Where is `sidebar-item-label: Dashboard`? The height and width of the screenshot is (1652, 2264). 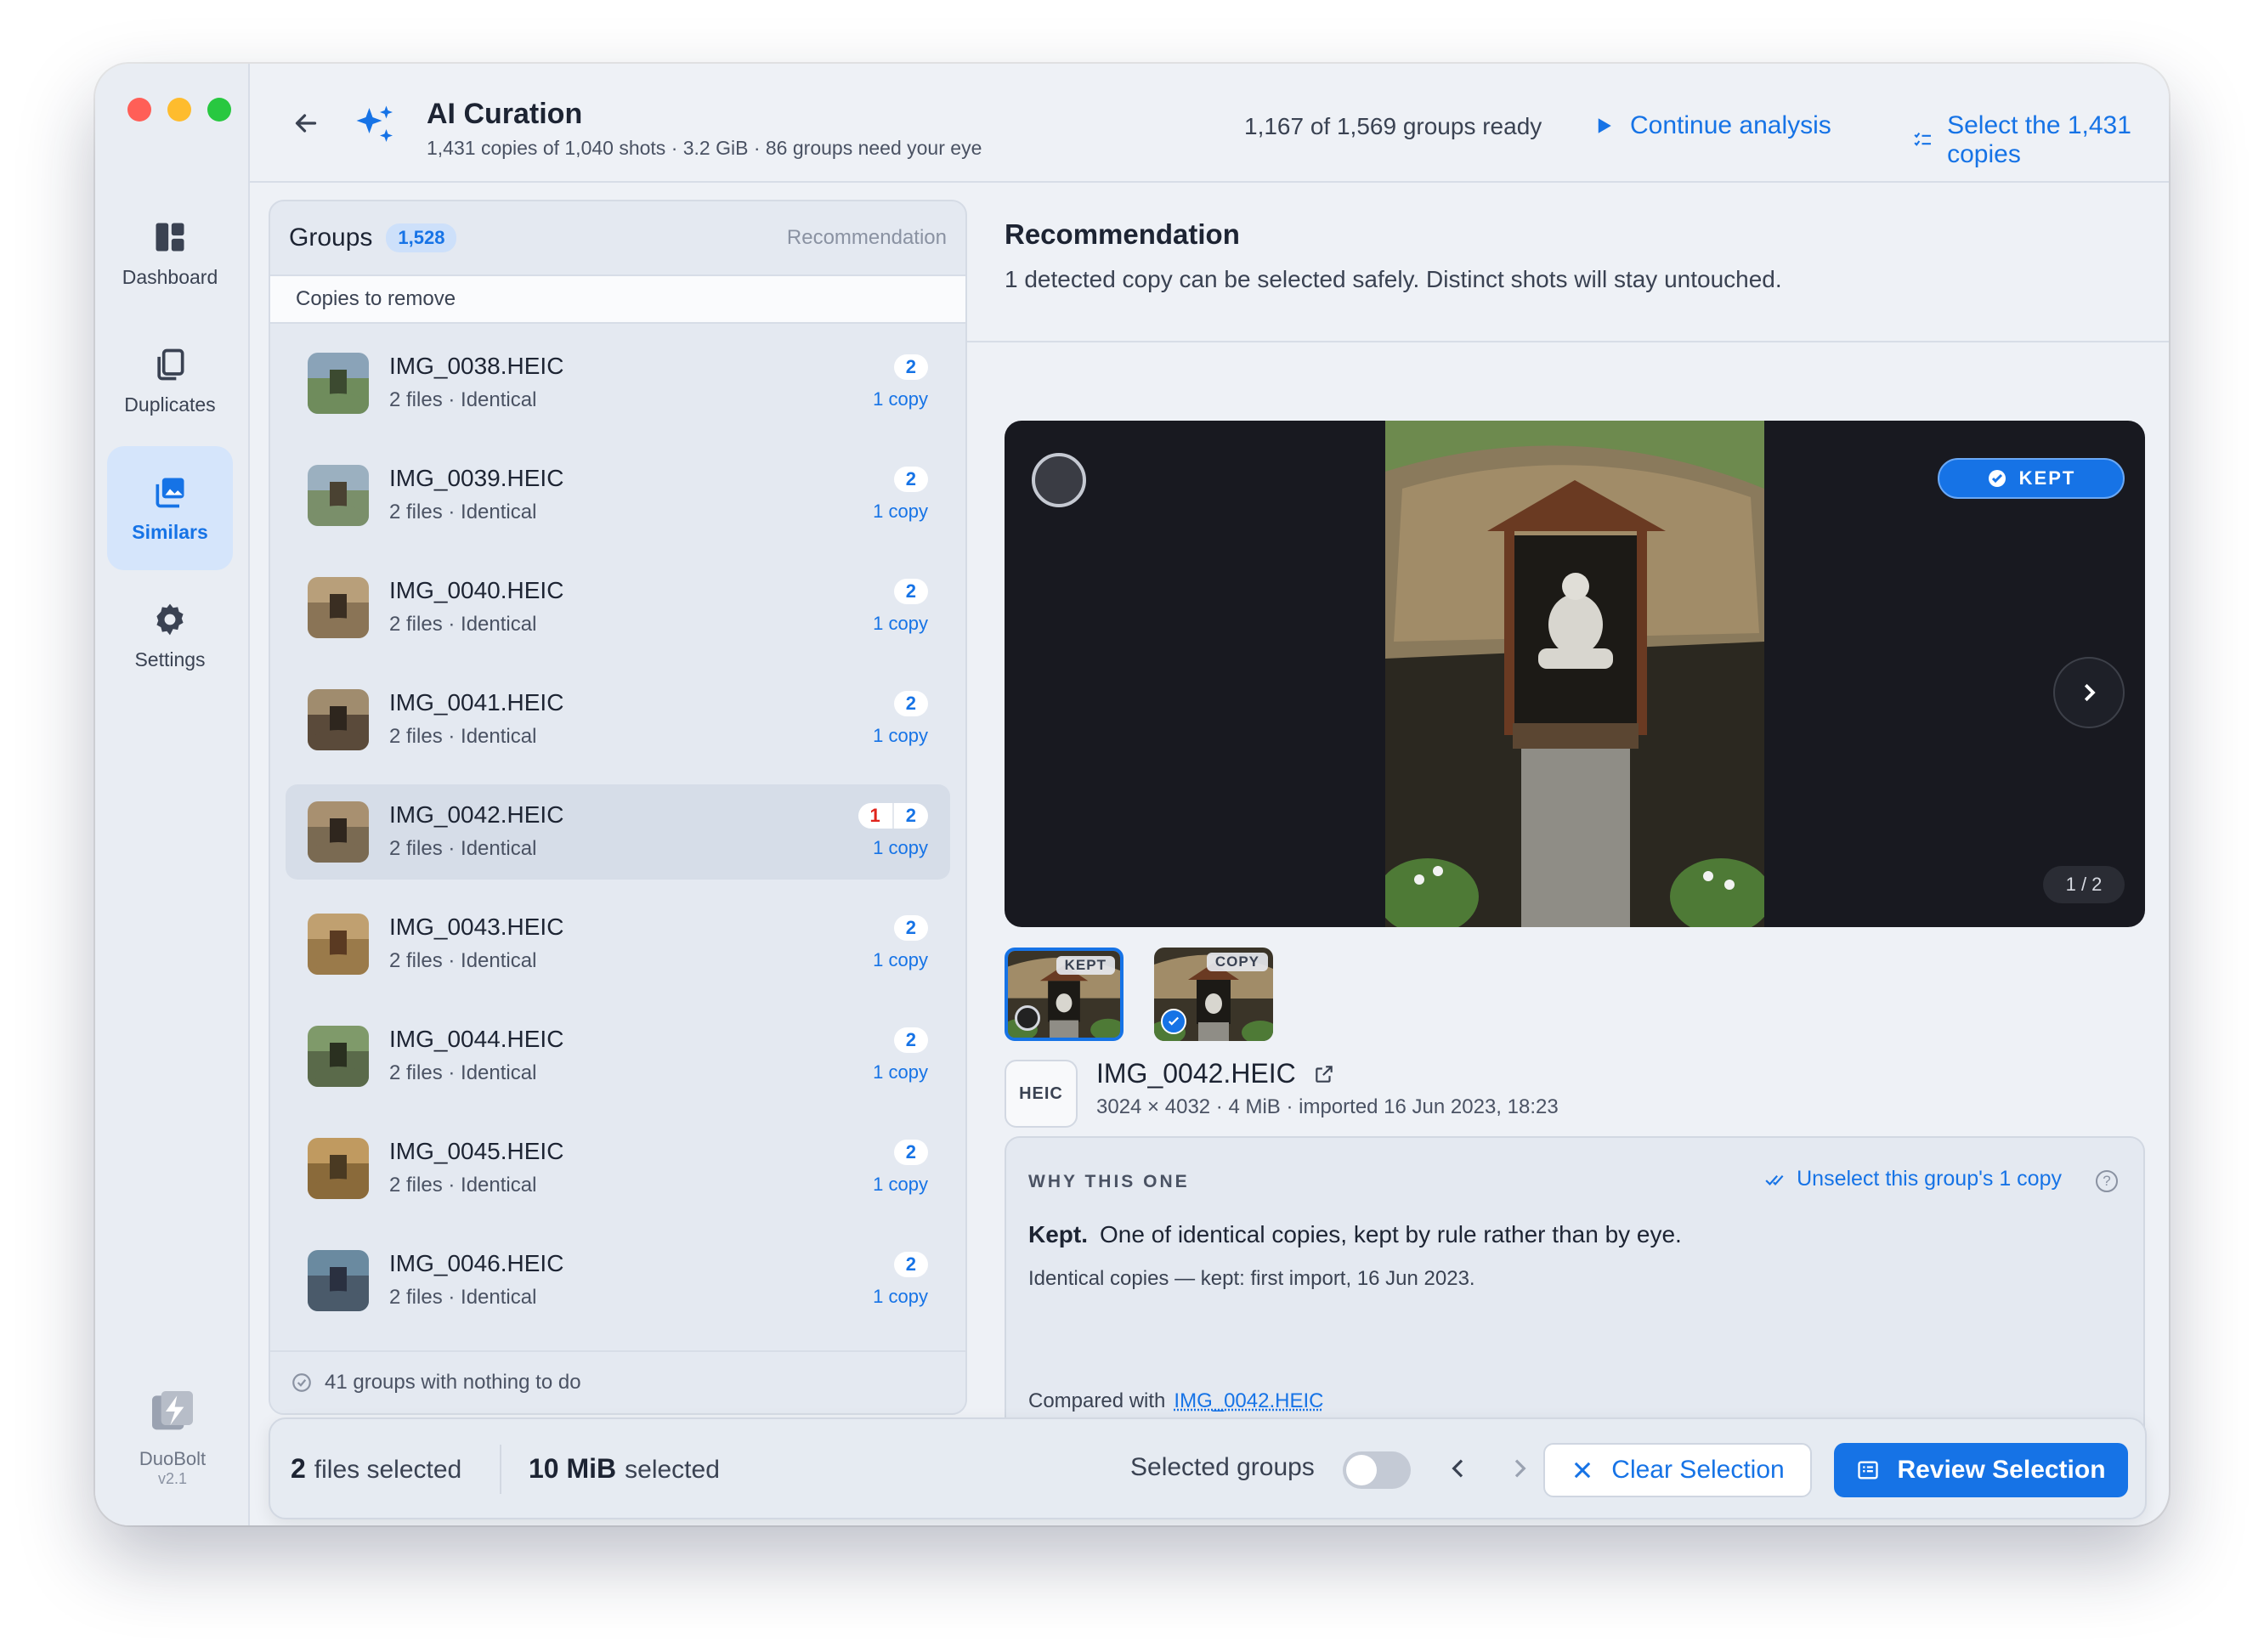 sidebar-item-label: Dashboard is located at coordinates (170, 276).